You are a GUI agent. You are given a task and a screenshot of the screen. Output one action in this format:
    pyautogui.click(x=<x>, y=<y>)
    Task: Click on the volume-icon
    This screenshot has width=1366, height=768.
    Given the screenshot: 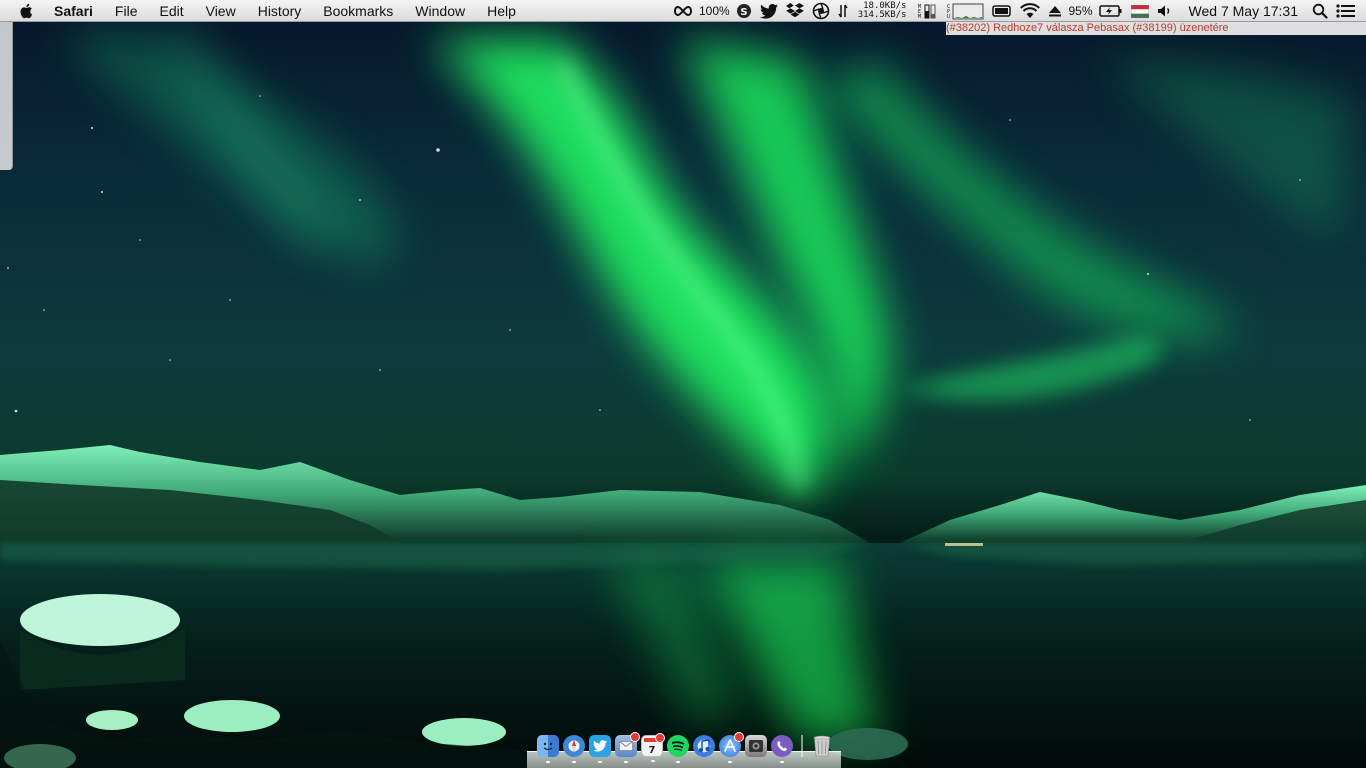 What is the action you would take?
    pyautogui.click(x=1166, y=11)
    